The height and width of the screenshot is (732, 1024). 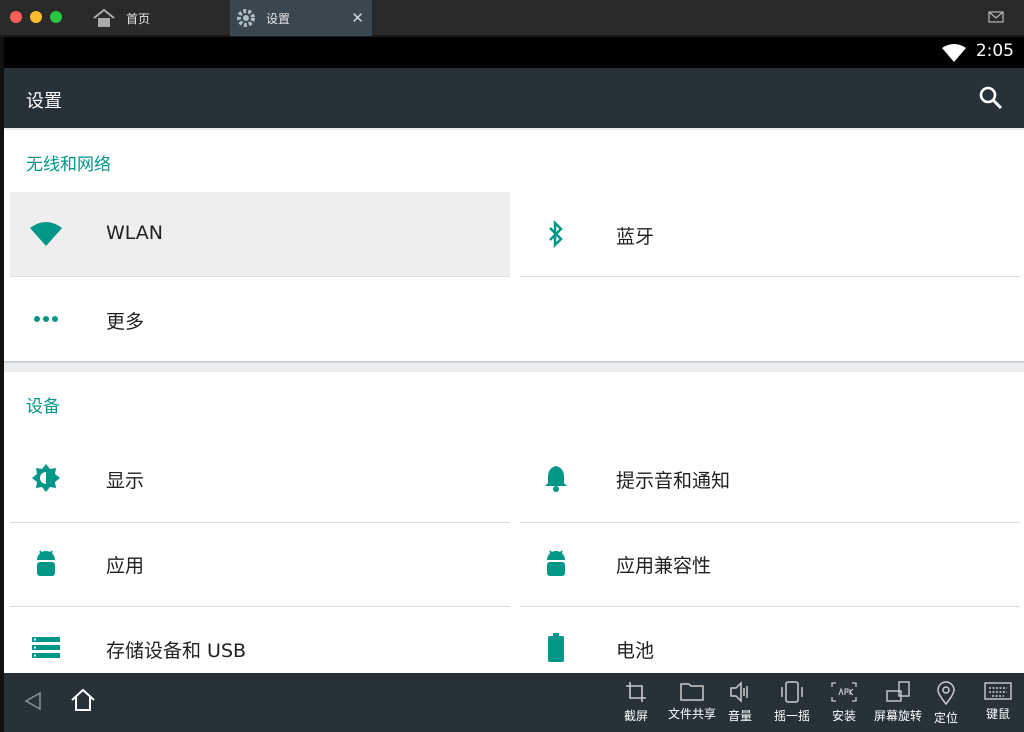 What do you see at coordinates (135, 233) in the screenshot?
I see `setting-label: WLAN` at bounding box center [135, 233].